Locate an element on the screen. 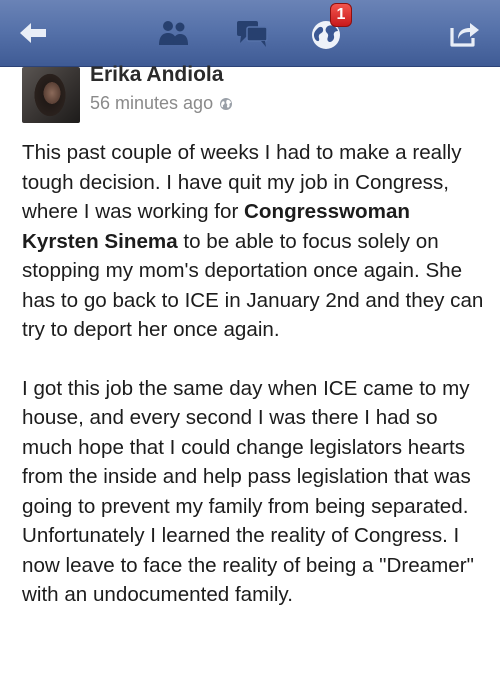 The image size is (500, 698). back-arrow-icon is located at coordinates (33, 33).